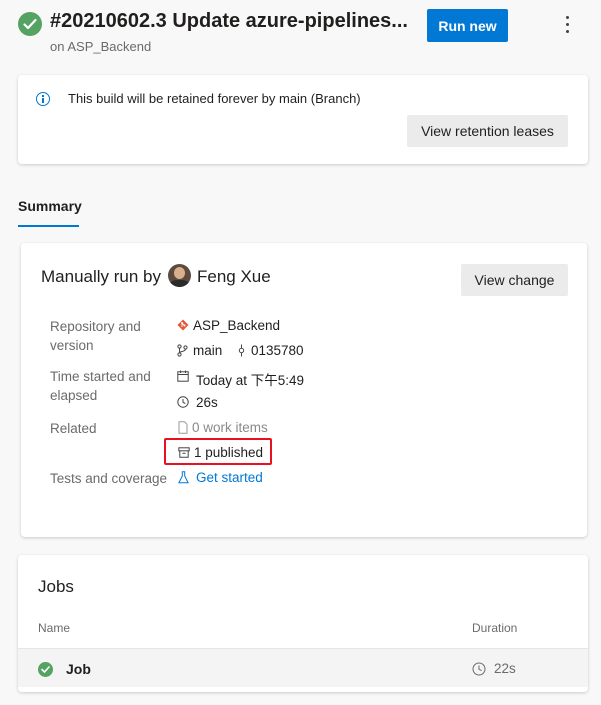 The image size is (601, 705). What do you see at coordinates (78, 669) in the screenshot?
I see `job-name: Job` at bounding box center [78, 669].